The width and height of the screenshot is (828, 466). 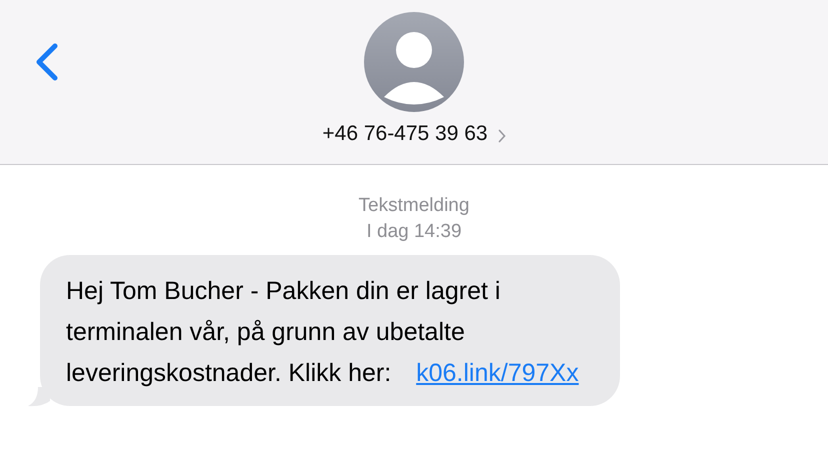 What do you see at coordinates (502, 135) in the screenshot?
I see `chevron-icon` at bounding box center [502, 135].